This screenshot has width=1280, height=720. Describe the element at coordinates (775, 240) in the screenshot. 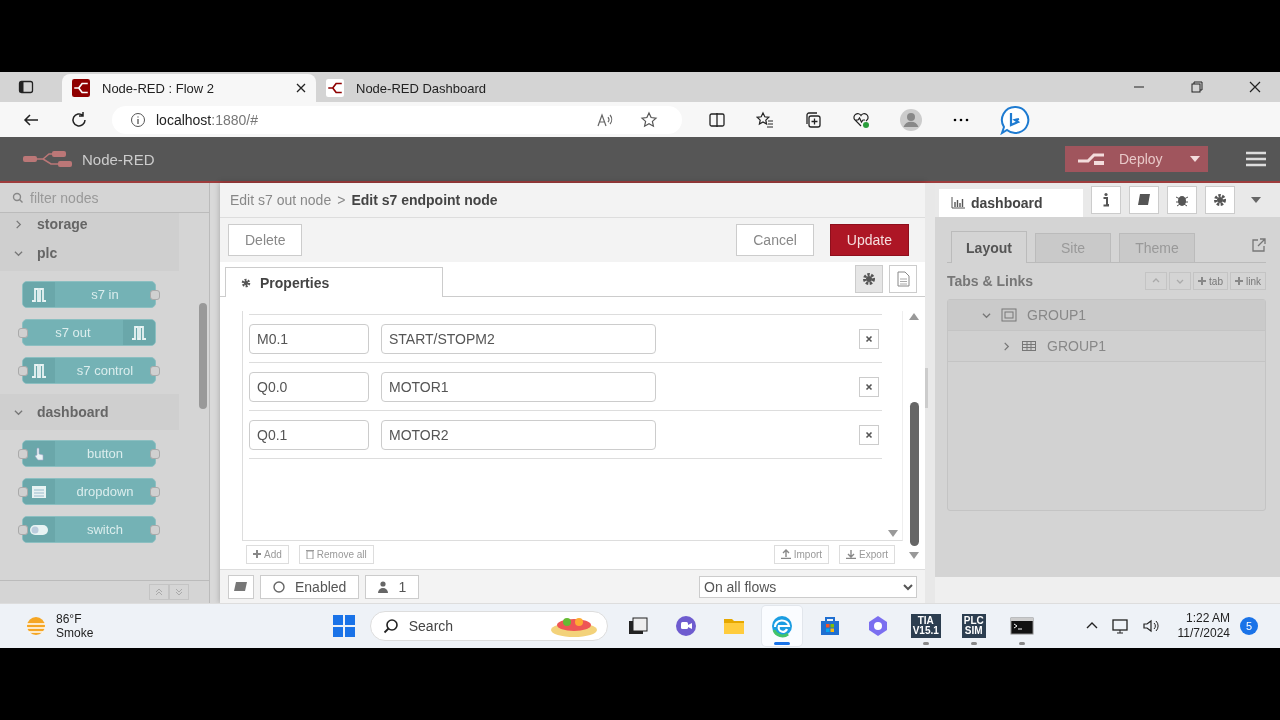

I see `cancel-button: Cancel` at that location.